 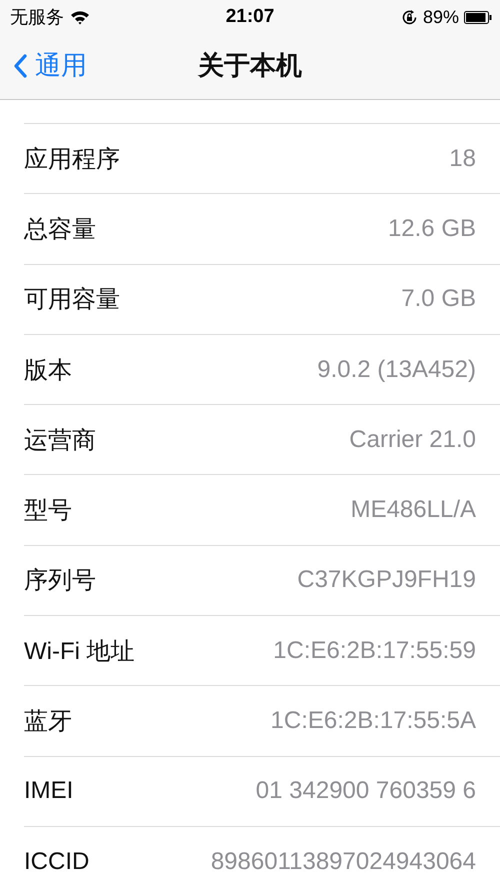 I want to click on row-label: 蓝牙, so click(x=48, y=722).